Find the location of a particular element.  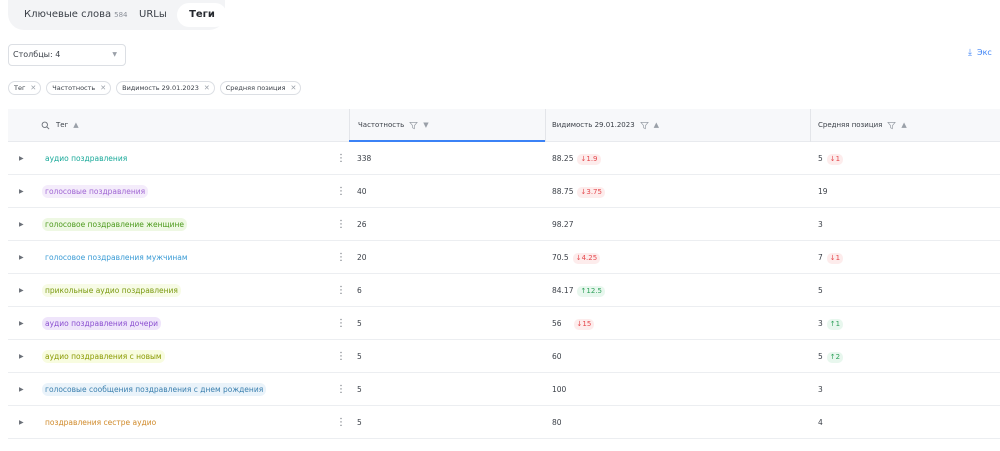

position-delta-badge: ↑1 is located at coordinates (835, 324).